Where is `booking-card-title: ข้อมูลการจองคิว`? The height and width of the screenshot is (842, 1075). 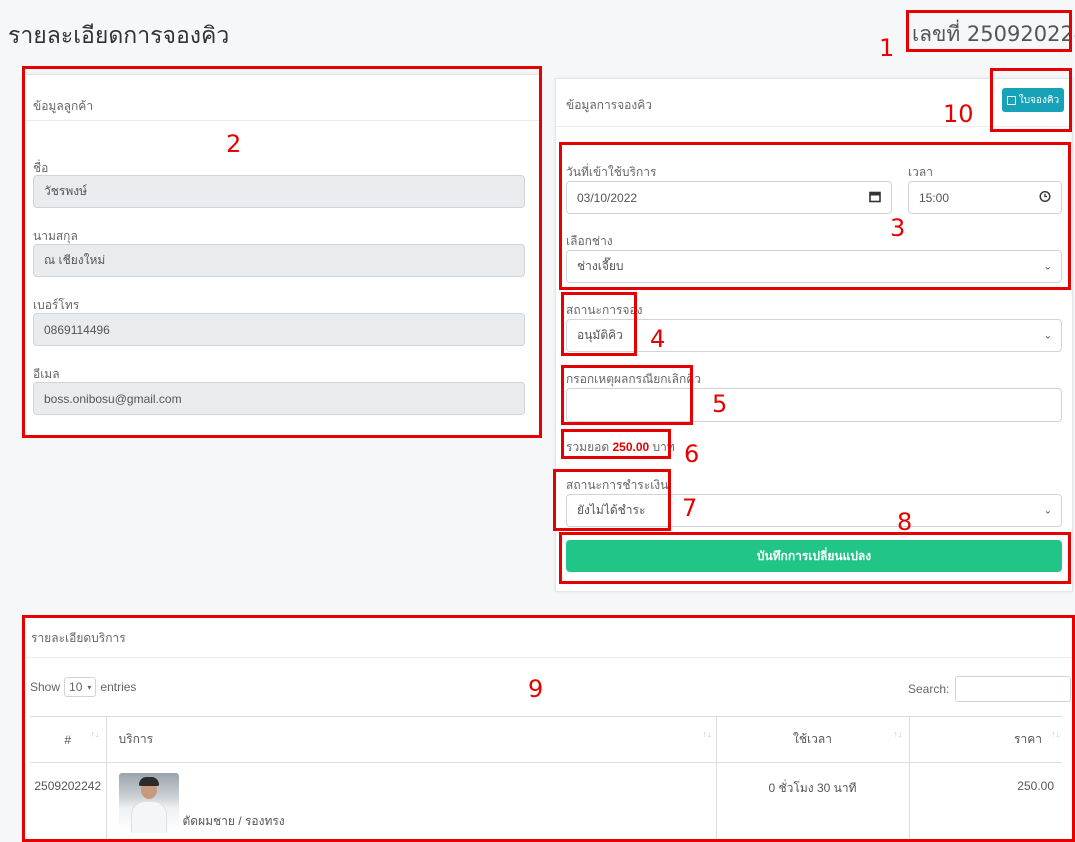
booking-card-title: ข้อมูลการจองคิว is located at coordinates (609, 105).